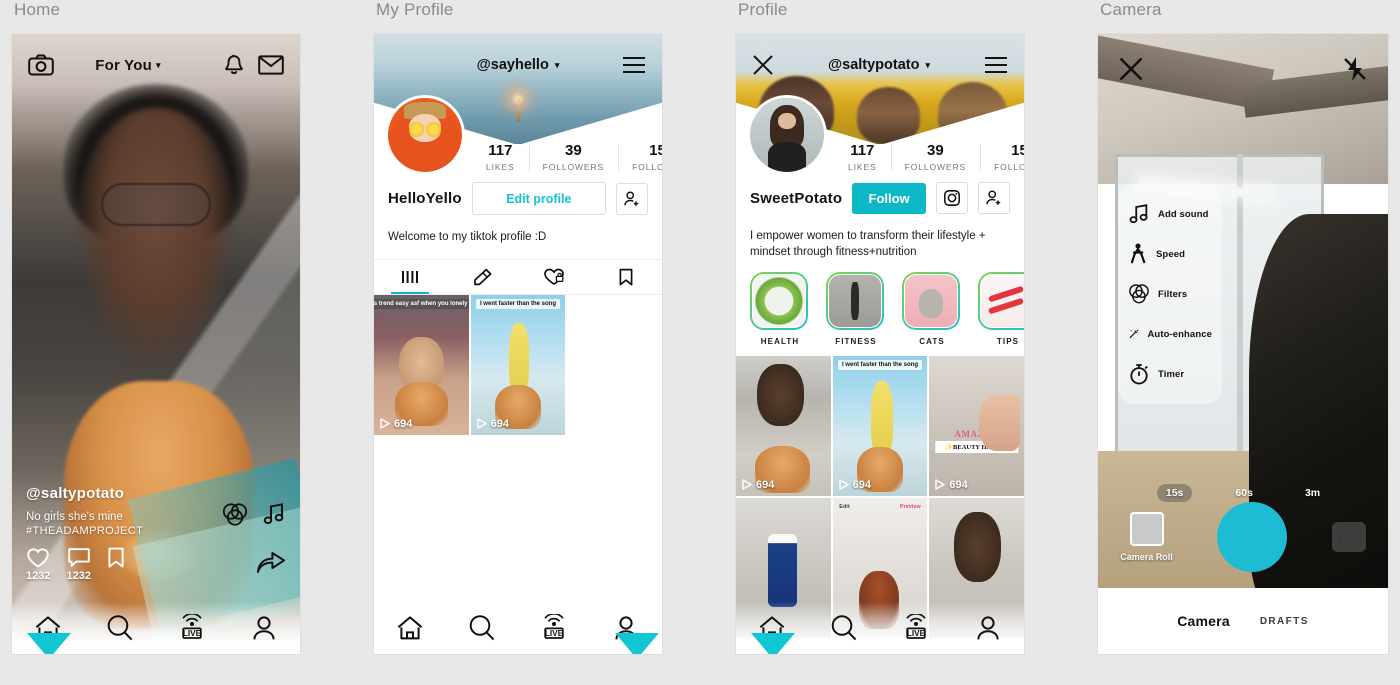  Describe the element at coordinates (976, 426) in the screenshot. I see `video-cell: AMAZON ✨BEAUTY HAUL✨ 694` at that location.